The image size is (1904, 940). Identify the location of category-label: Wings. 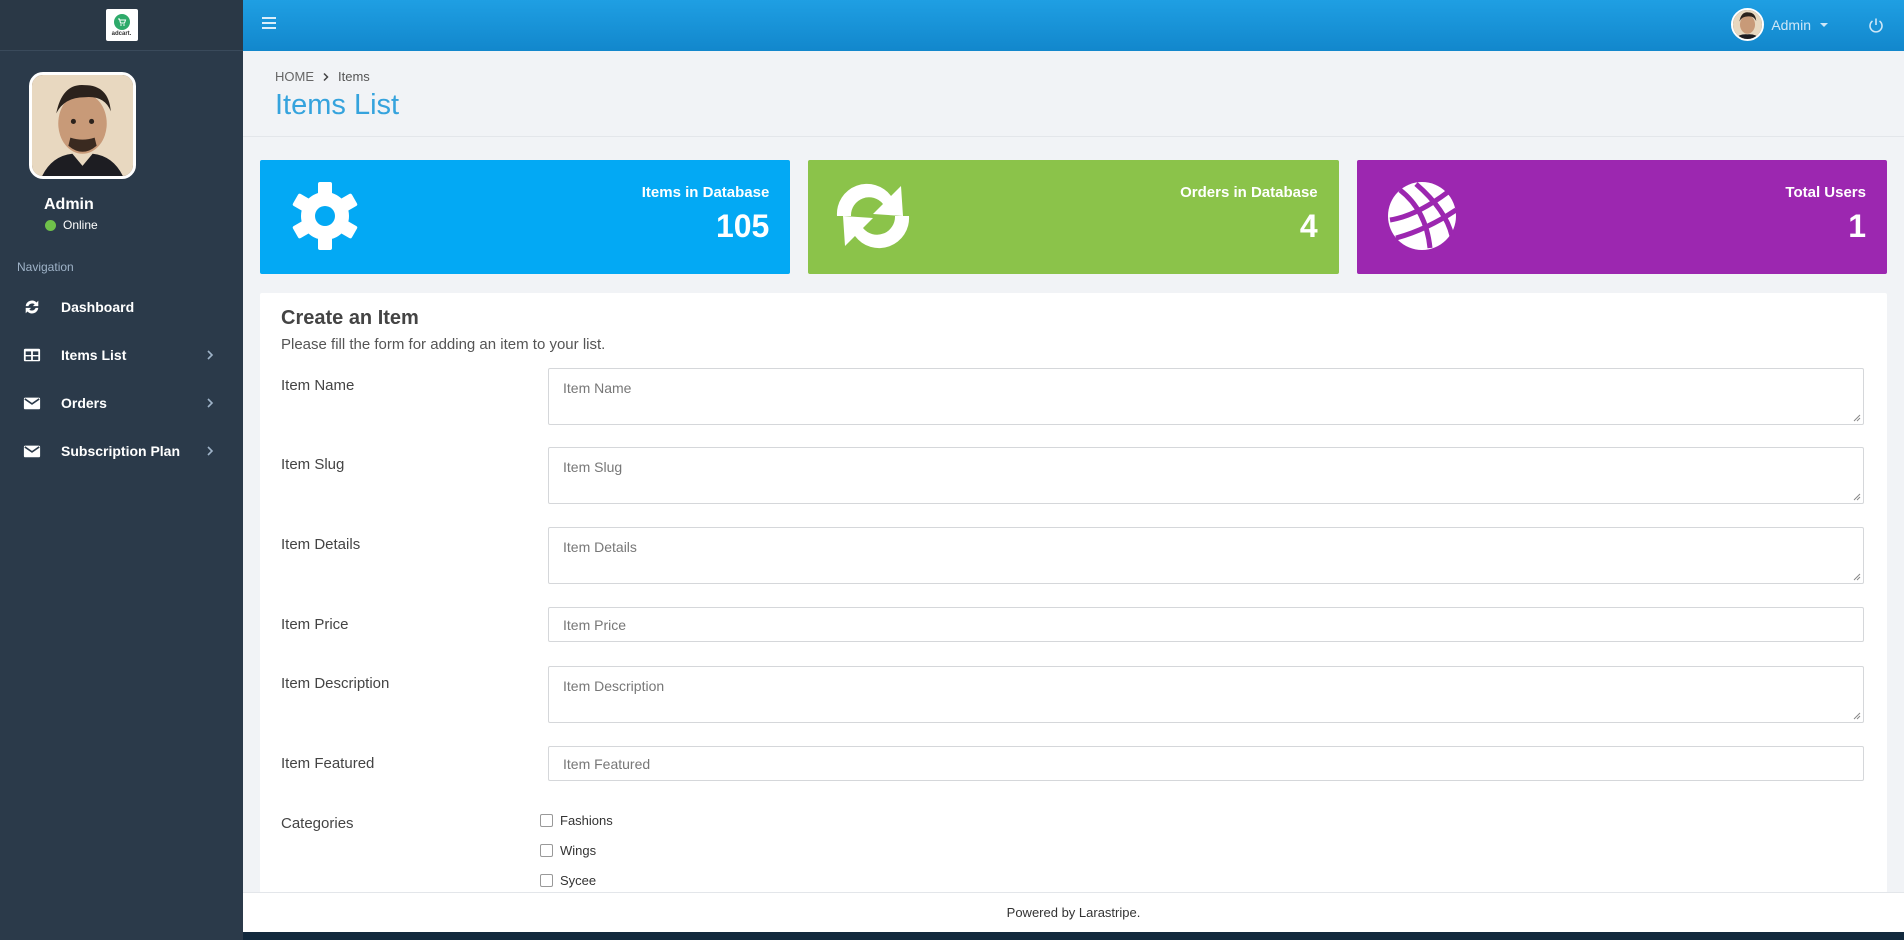
(578, 850).